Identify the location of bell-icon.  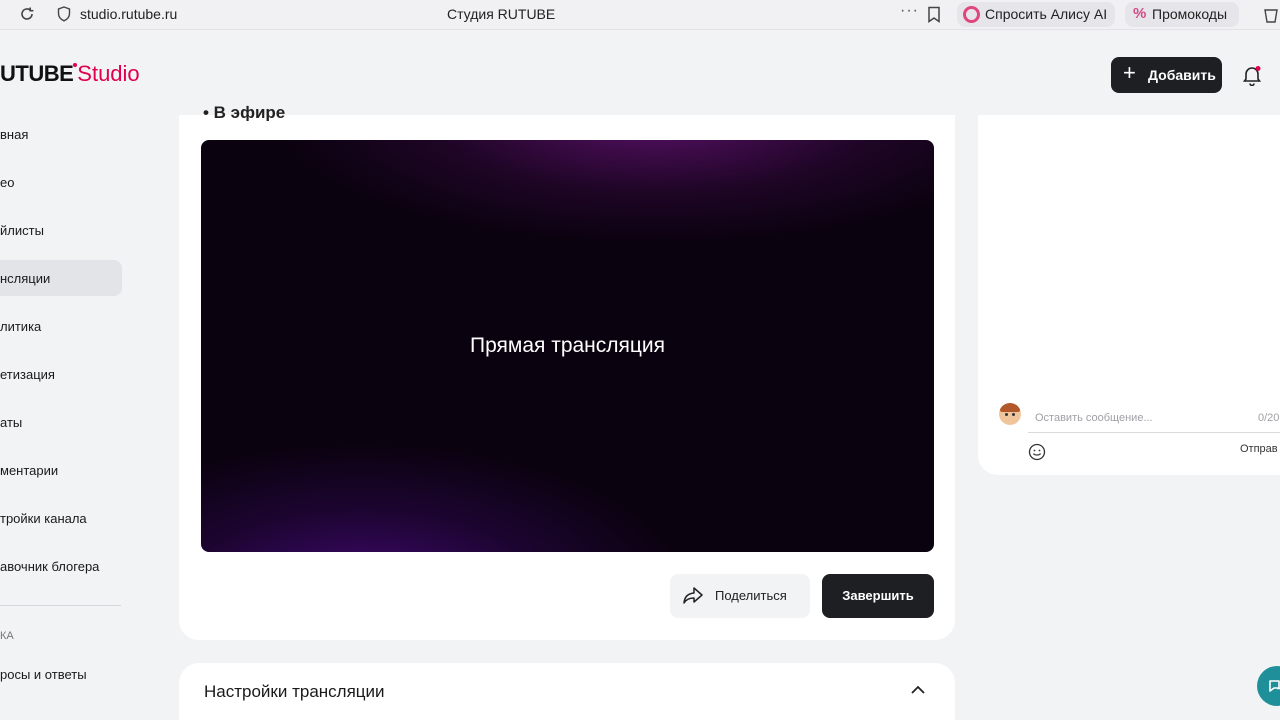
(1252, 75).